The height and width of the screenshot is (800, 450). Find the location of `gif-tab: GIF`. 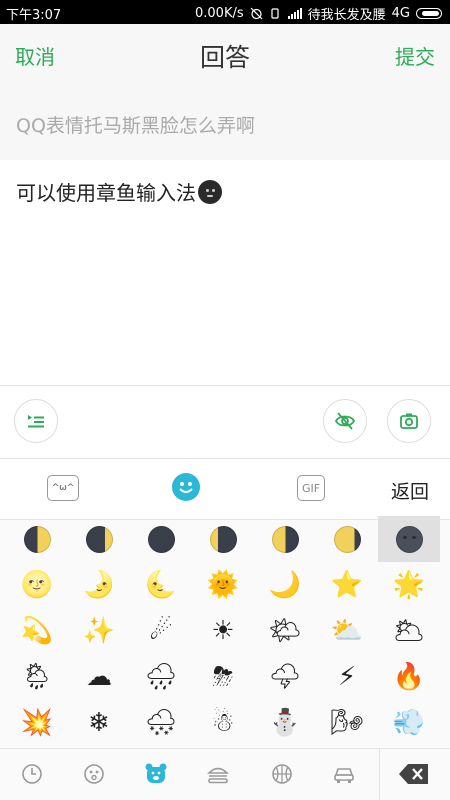

gif-tab: GIF is located at coordinates (311, 488).